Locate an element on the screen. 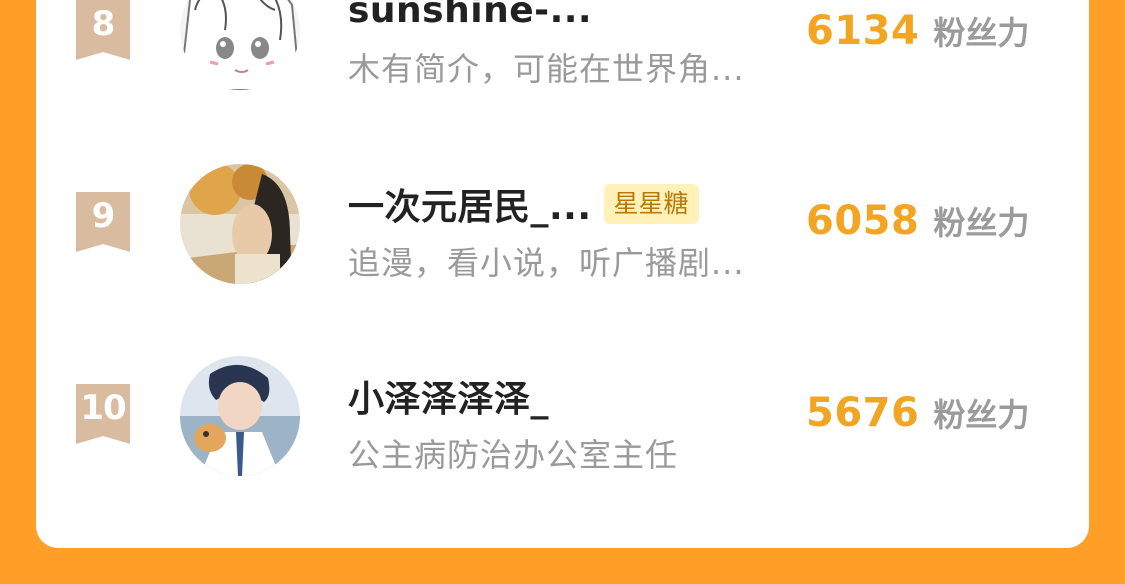  fan-power-score: 5676 粉丝力 is located at coordinates (917, 415).